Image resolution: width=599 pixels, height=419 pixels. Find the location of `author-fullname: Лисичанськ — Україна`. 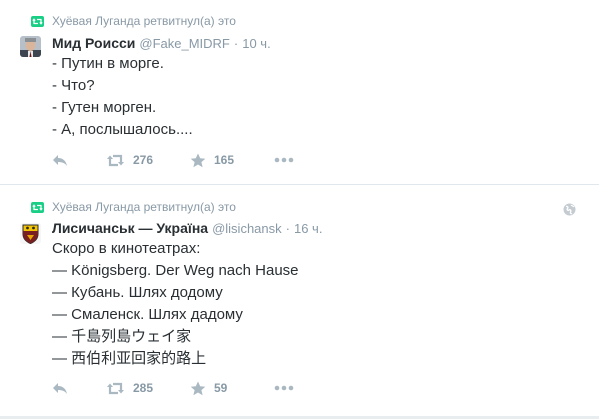

author-fullname: Лисичанськ — Україна is located at coordinates (130, 228).